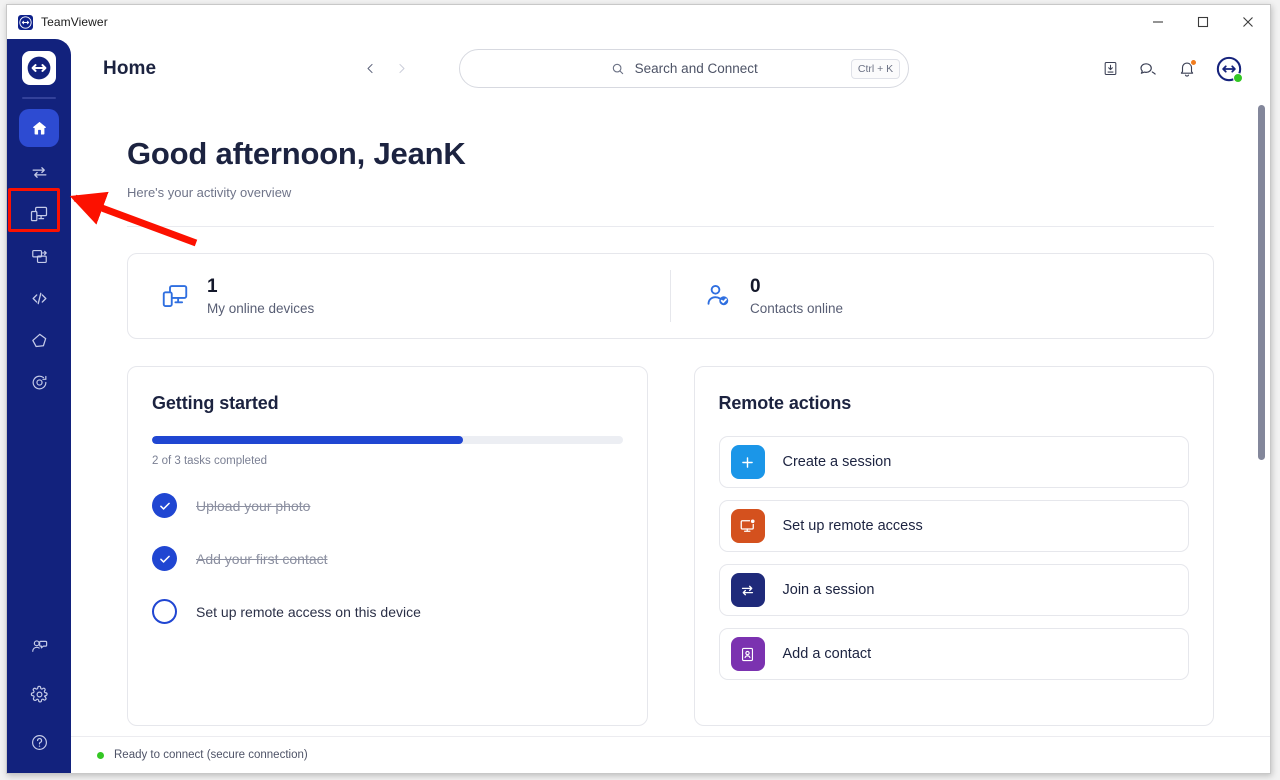  Describe the element at coordinates (837, 462) in the screenshot. I see `action-label: Create a session` at that location.